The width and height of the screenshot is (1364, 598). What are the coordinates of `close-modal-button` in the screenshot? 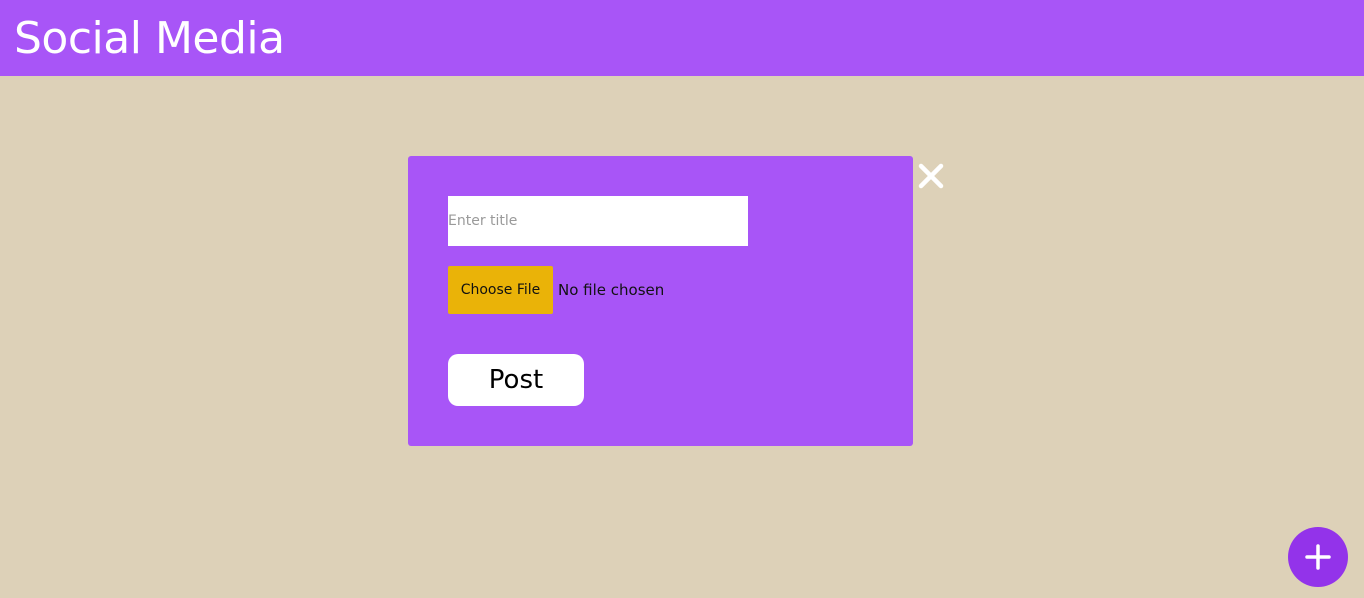 It's located at (931, 176).